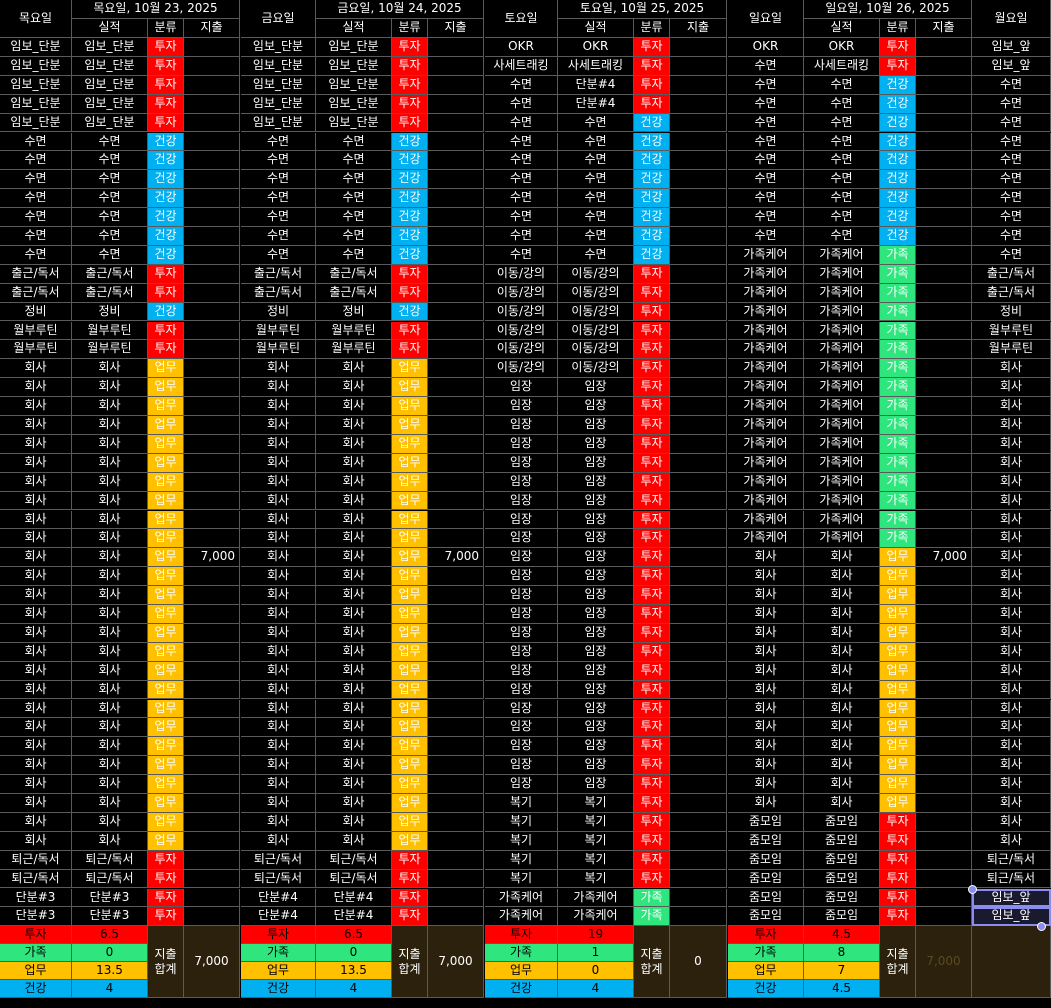 Image resolution: width=1051 pixels, height=1008 pixels. I want to click on actual-cell: 가족케어, so click(842, 369).